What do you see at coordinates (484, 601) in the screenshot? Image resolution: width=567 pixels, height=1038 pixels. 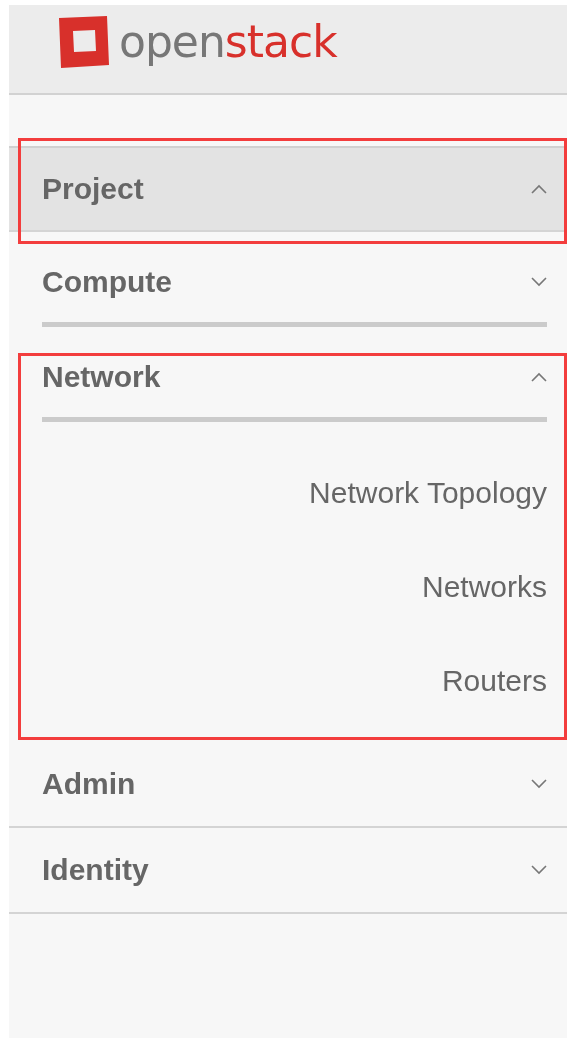 I see `menu-link: Networks` at bounding box center [484, 601].